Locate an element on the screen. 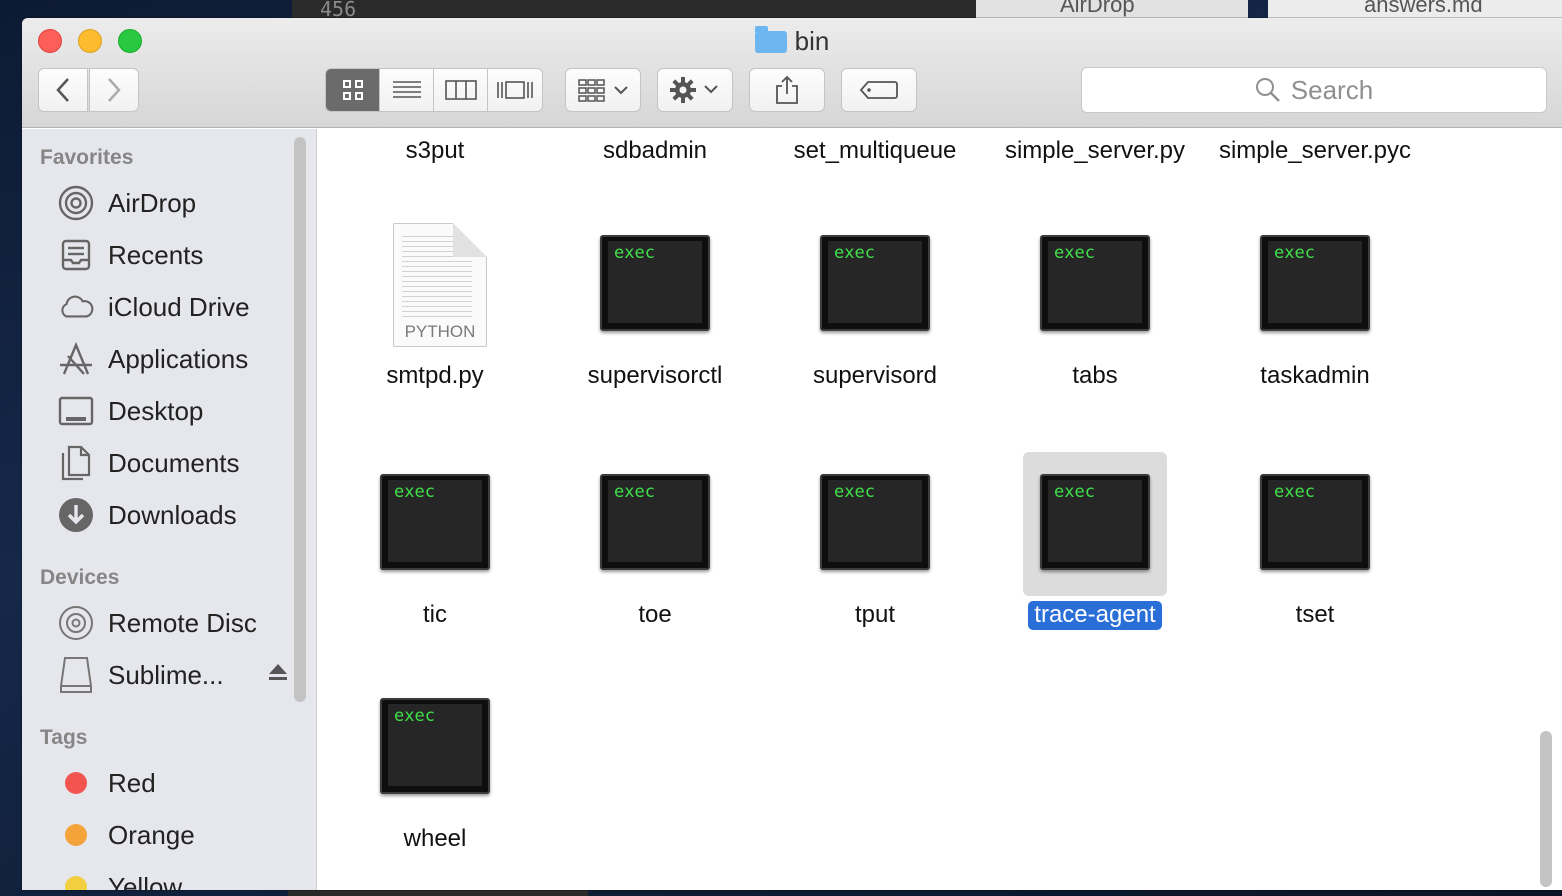 Image resolution: width=1562 pixels, height=896 pixels. file-item: exec tic is located at coordinates (435, 552).